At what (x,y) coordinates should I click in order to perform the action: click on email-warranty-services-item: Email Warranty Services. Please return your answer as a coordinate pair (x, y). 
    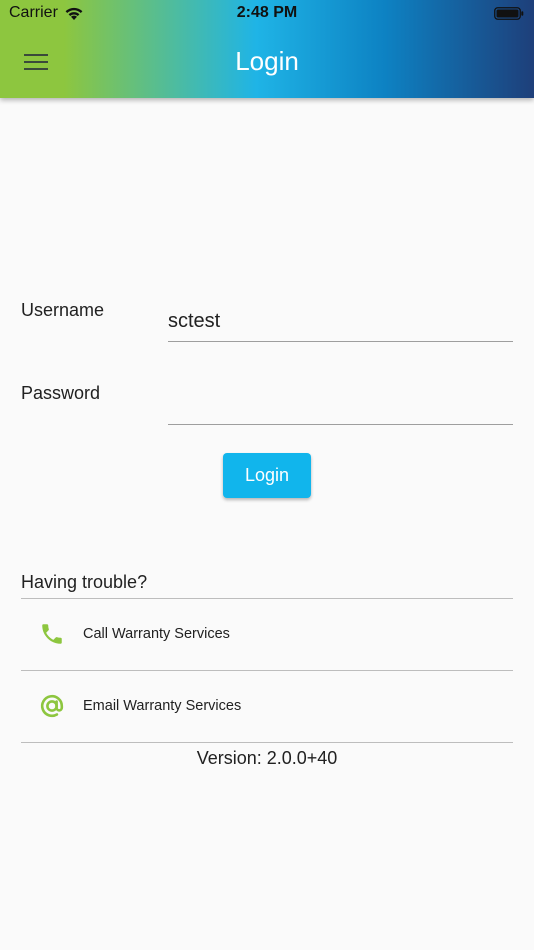
    Looking at the image, I should click on (267, 706).